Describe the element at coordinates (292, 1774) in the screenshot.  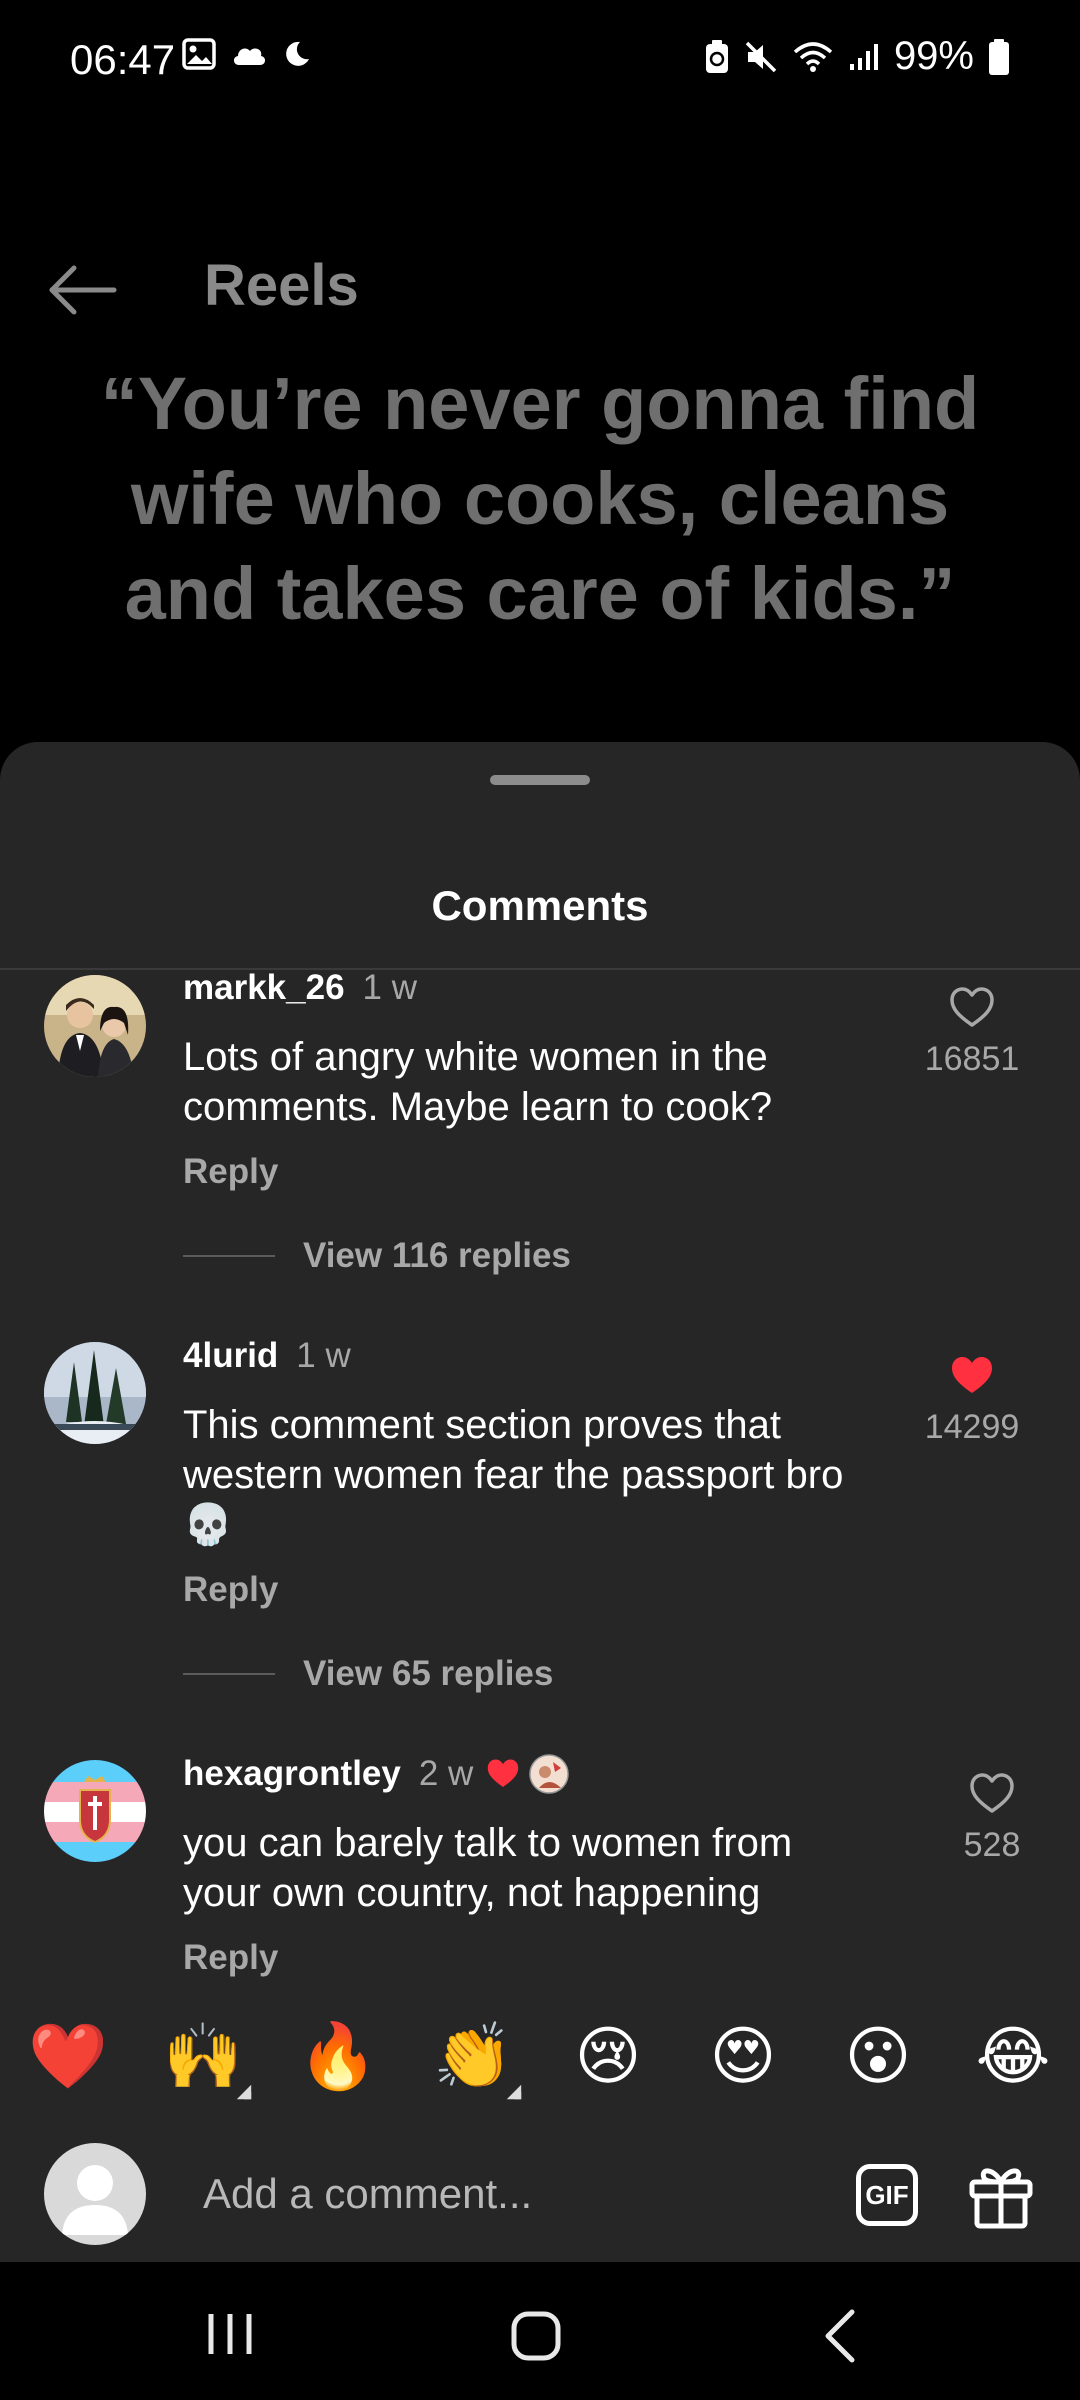
I see `username-text: hexagrontley` at that location.